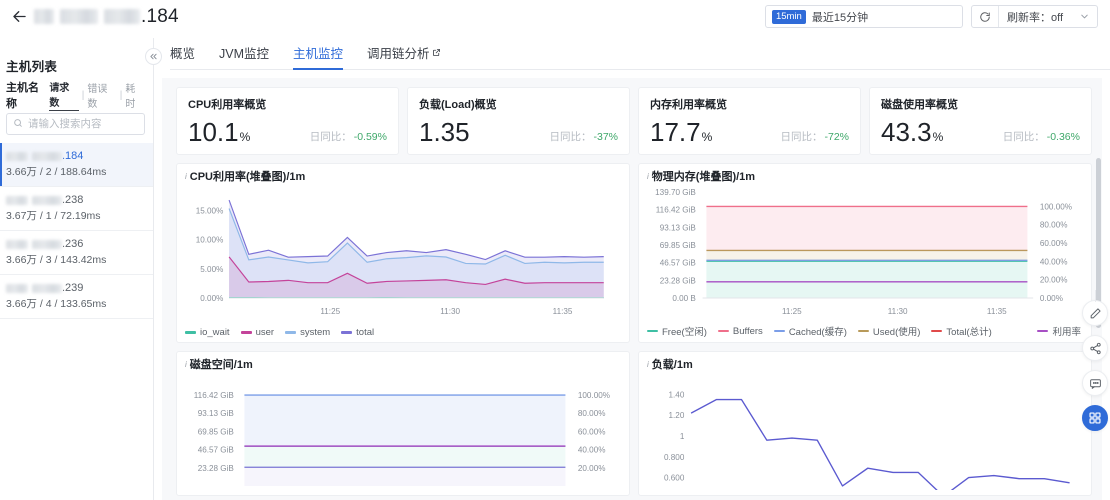 The width and height of the screenshot is (1110, 500). Describe the element at coordinates (678, 245) in the screenshot. I see `svg-text: 69.85 GiB` at that location.